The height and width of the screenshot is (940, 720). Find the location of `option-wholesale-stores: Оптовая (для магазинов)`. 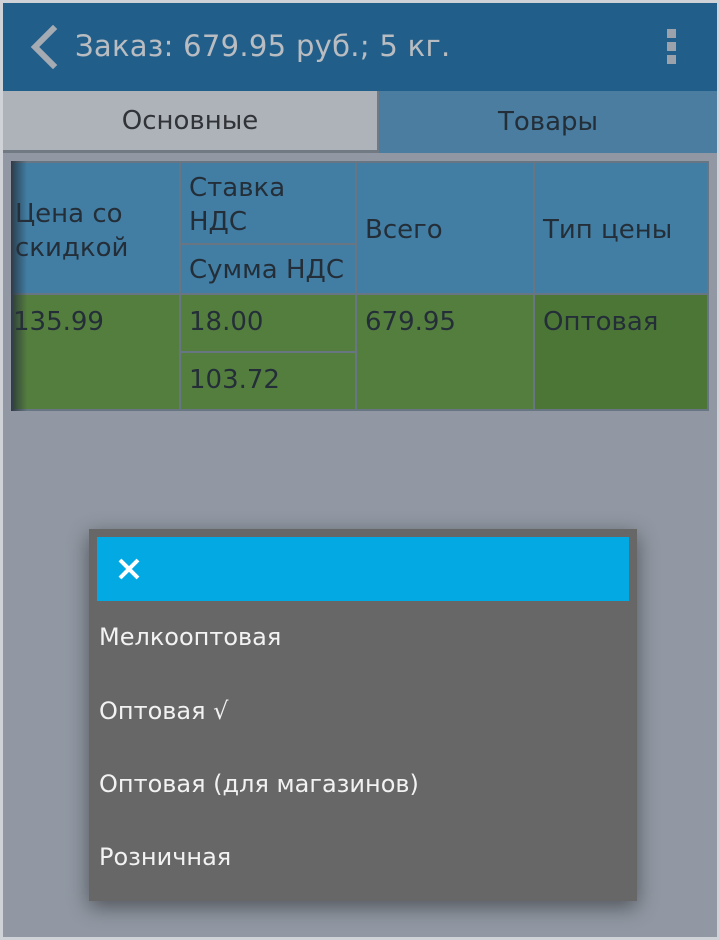

option-wholesale-stores: Оптовая (для магазинов) is located at coordinates (363, 784).